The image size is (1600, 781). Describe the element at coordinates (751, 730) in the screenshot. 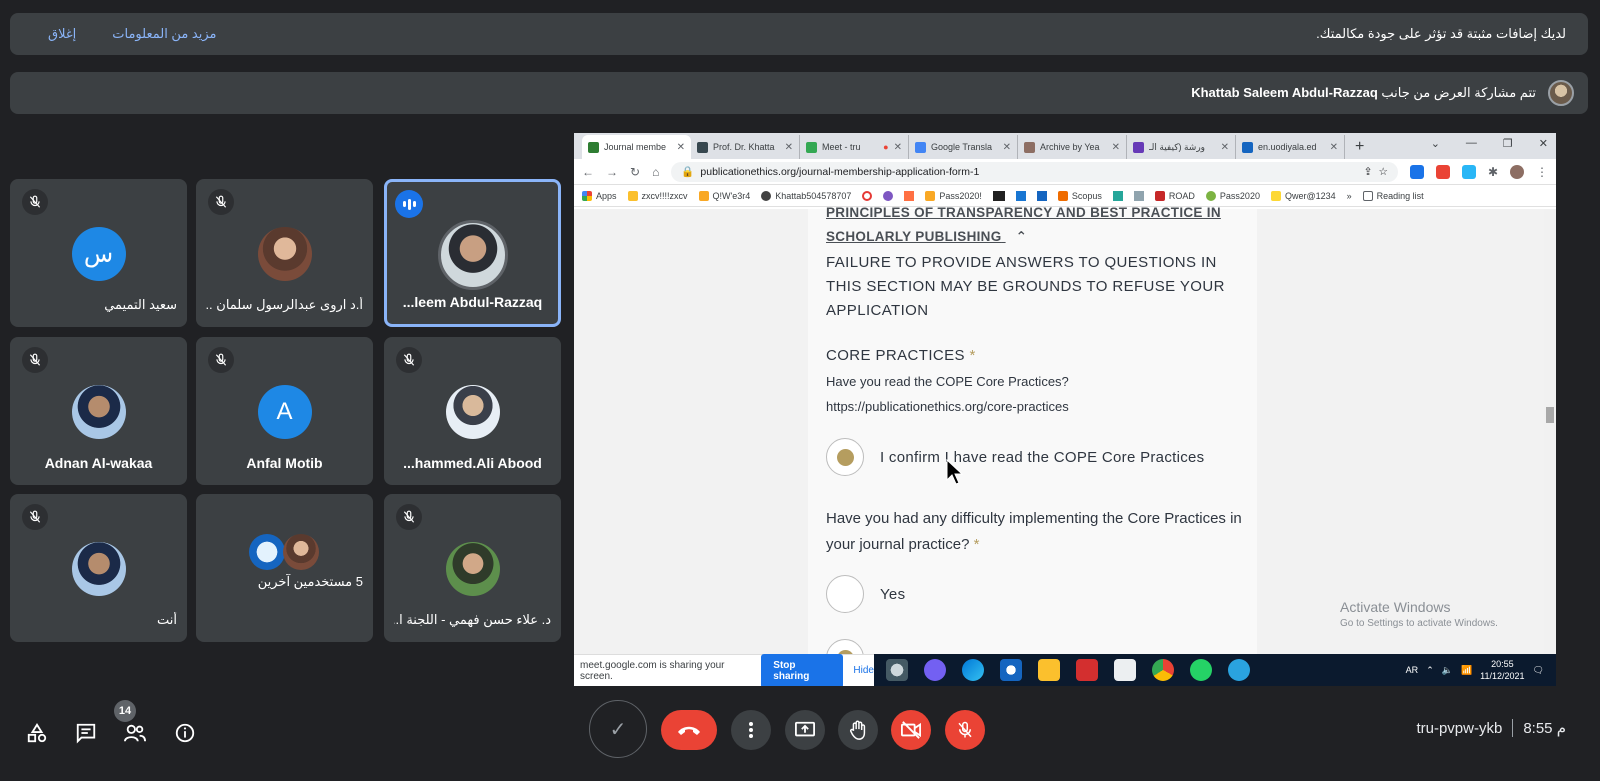

I see `more-options-button` at that location.